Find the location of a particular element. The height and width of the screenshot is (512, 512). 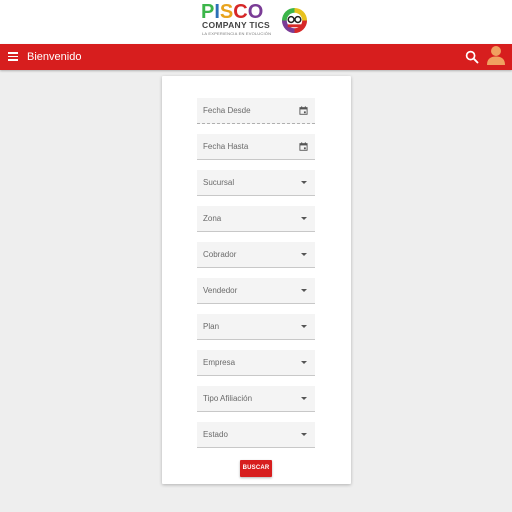

field-label: Estado is located at coordinates (215, 434).